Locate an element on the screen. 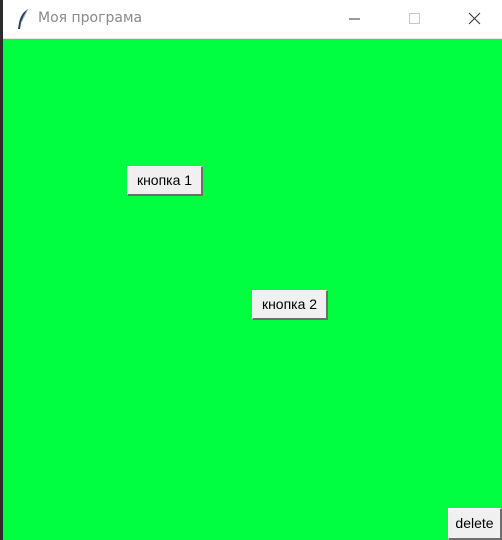 Image resolution: width=502 pixels, height=540 pixels. button-2: кнопка 2 is located at coordinates (290, 305).